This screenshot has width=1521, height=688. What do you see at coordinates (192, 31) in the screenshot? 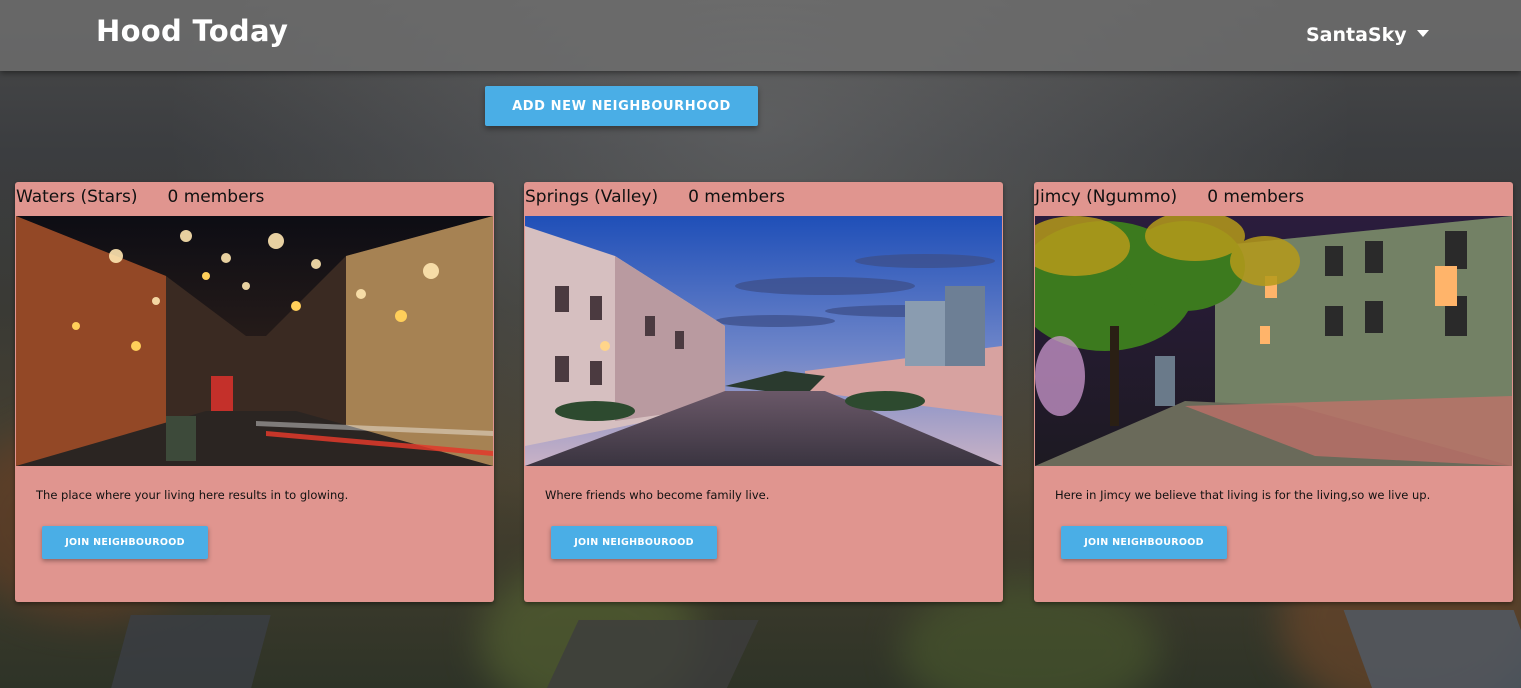
I see `brand-logo: Hood Today` at bounding box center [192, 31].